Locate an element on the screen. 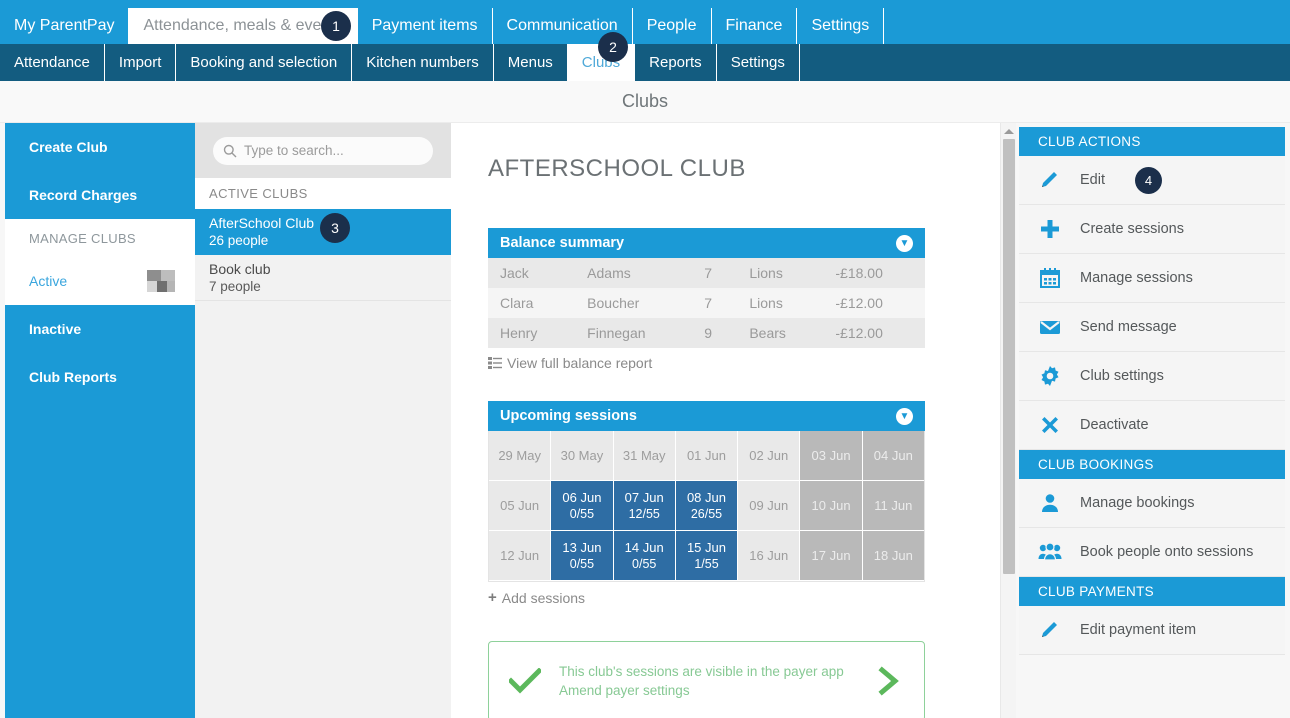 Image resolution: width=1290 pixels, height=718 pixels. calendar-day-date: 31 May is located at coordinates (644, 455).